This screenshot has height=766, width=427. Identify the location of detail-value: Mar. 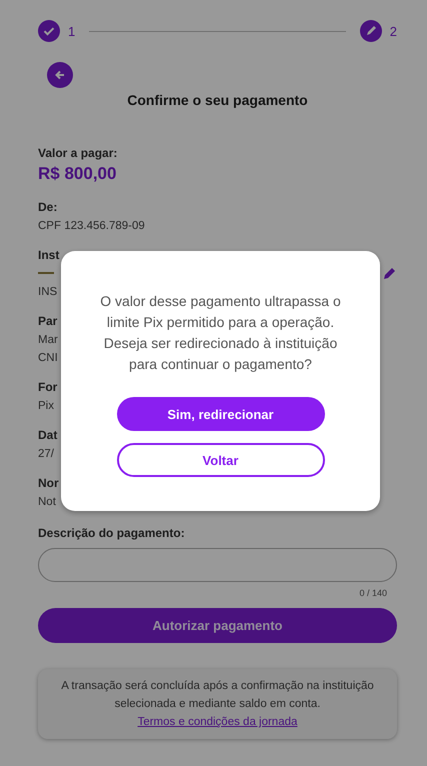
(48, 340).